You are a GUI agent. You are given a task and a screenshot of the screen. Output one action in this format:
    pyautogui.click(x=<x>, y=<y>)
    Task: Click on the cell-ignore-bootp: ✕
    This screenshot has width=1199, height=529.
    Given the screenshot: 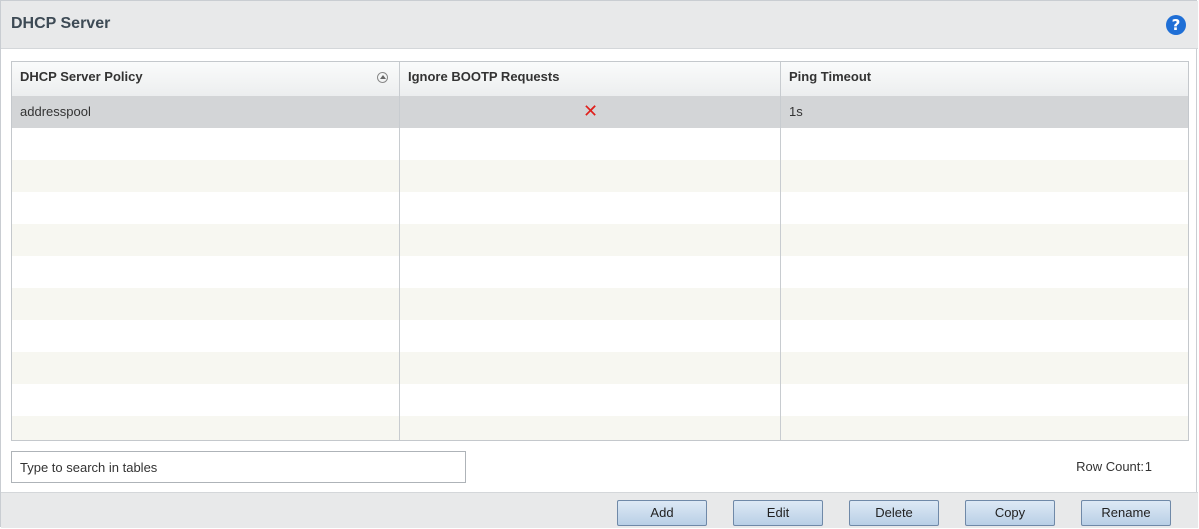 What is the action you would take?
    pyautogui.click(x=590, y=112)
    